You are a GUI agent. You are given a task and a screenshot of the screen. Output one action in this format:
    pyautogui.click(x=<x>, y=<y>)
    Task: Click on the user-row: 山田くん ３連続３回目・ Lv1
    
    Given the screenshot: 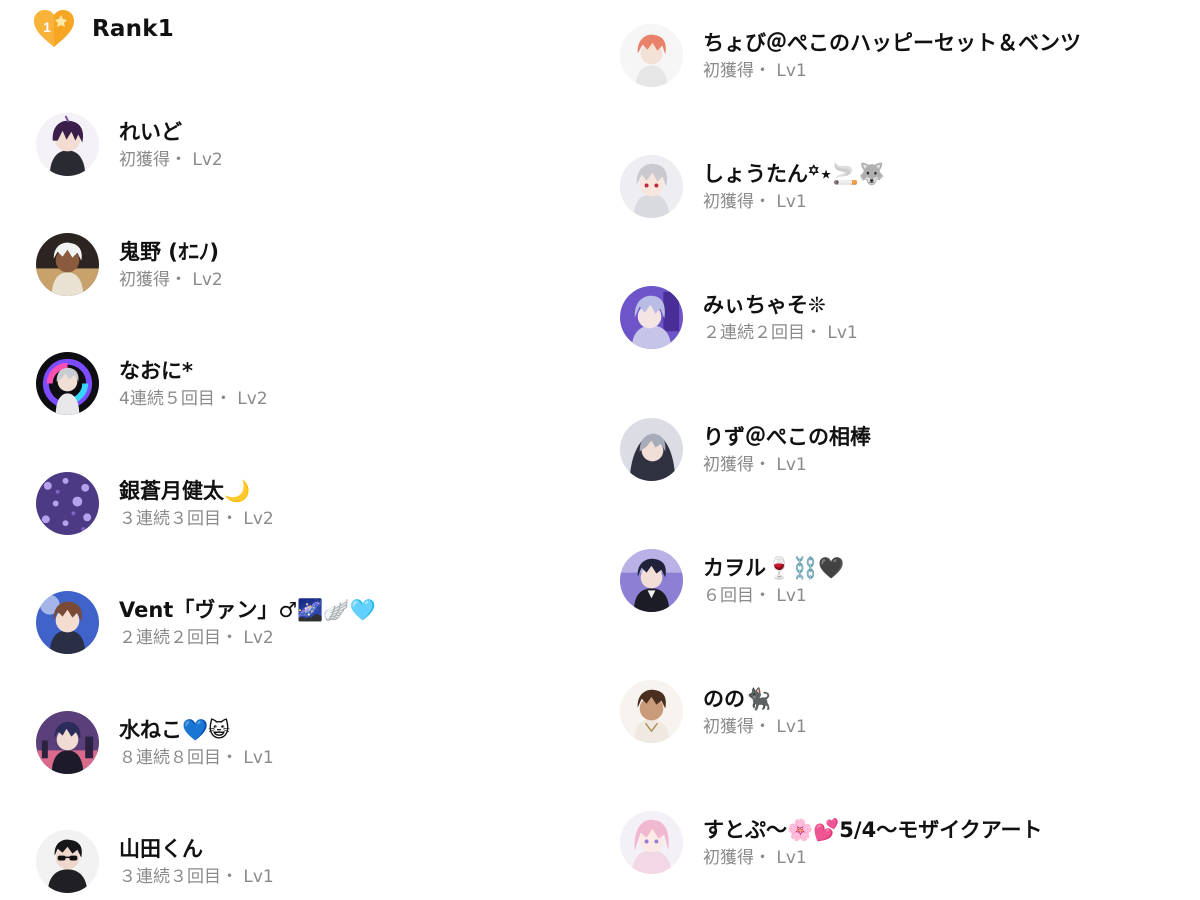 What is the action you would take?
    pyautogui.click(x=155, y=861)
    